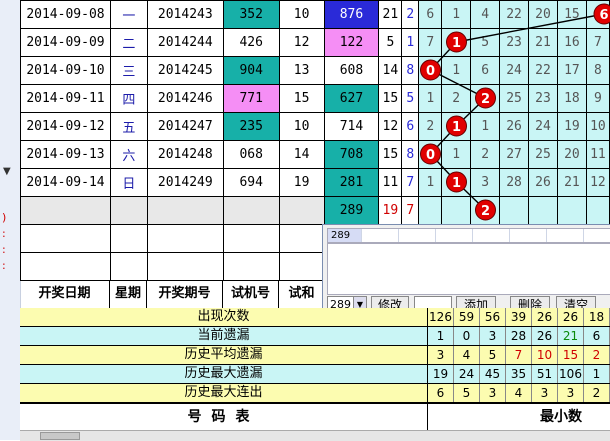  What do you see at coordinates (571, 42) in the screenshot?
I see `trend-cell: 16` at bounding box center [571, 42].